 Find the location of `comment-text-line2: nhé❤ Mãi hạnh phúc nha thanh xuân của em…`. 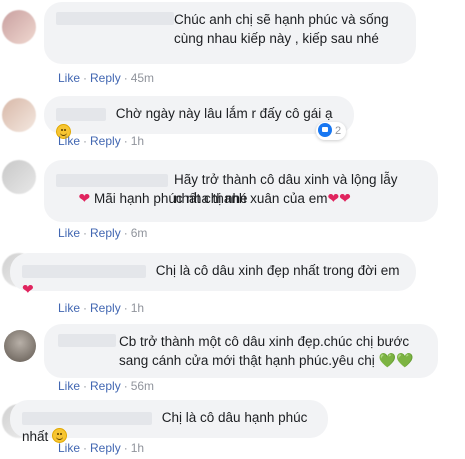

comment-text-line2: nhé❤ Mãi hạnh phúc nha thanh xuân của em… is located at coordinates (203, 198).